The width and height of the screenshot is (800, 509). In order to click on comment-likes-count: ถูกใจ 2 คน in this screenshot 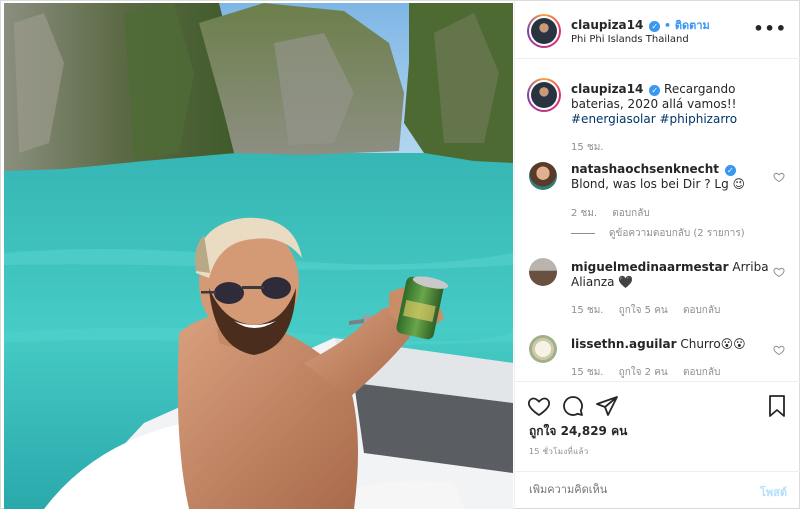, I will do `click(643, 372)`.